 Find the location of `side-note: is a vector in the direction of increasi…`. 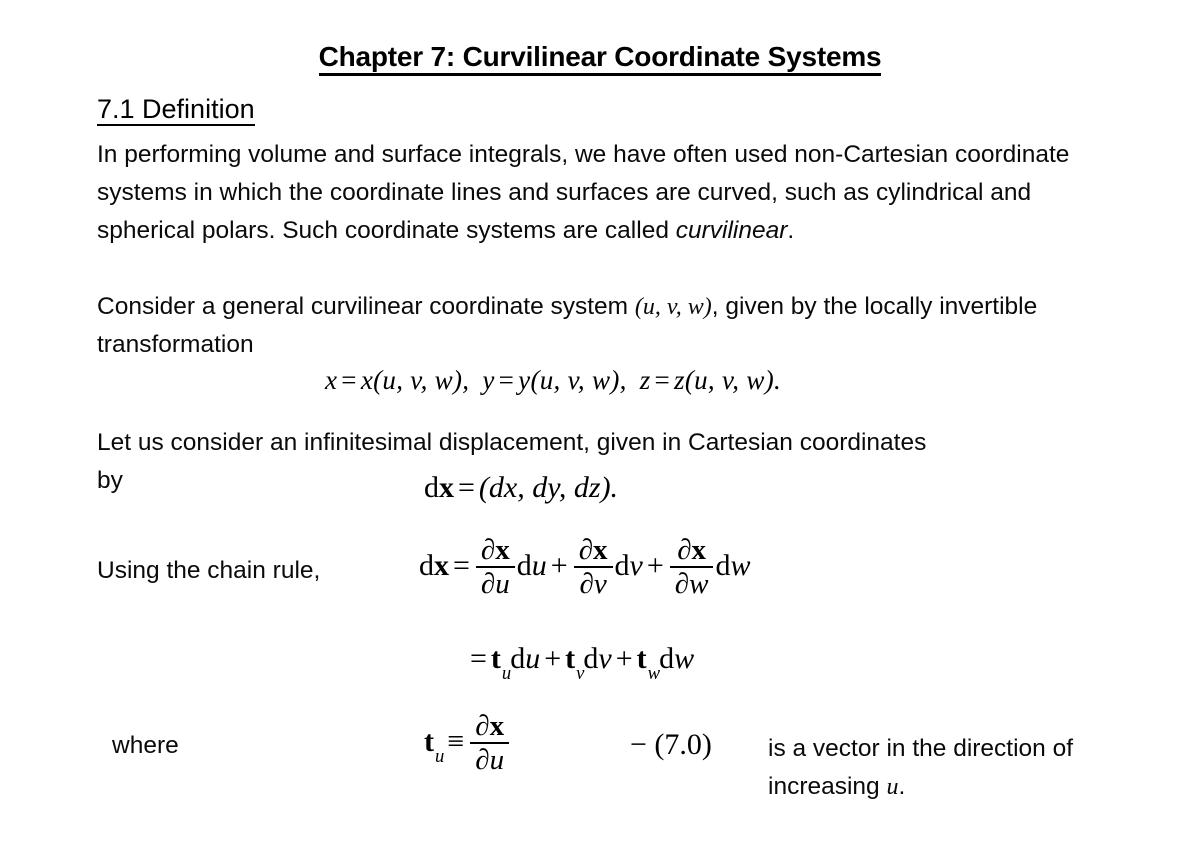

side-note: is a vector in the direction of increasi… is located at coordinates (941, 768).